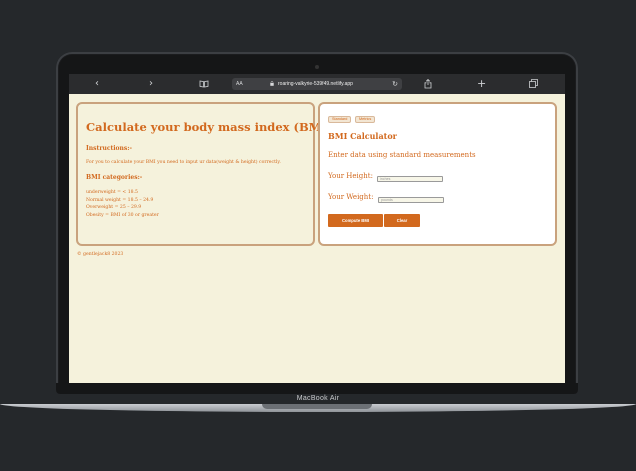 Image resolution: width=636 pixels, height=471 pixels. I want to click on device-label: MacBook Air, so click(318, 398).